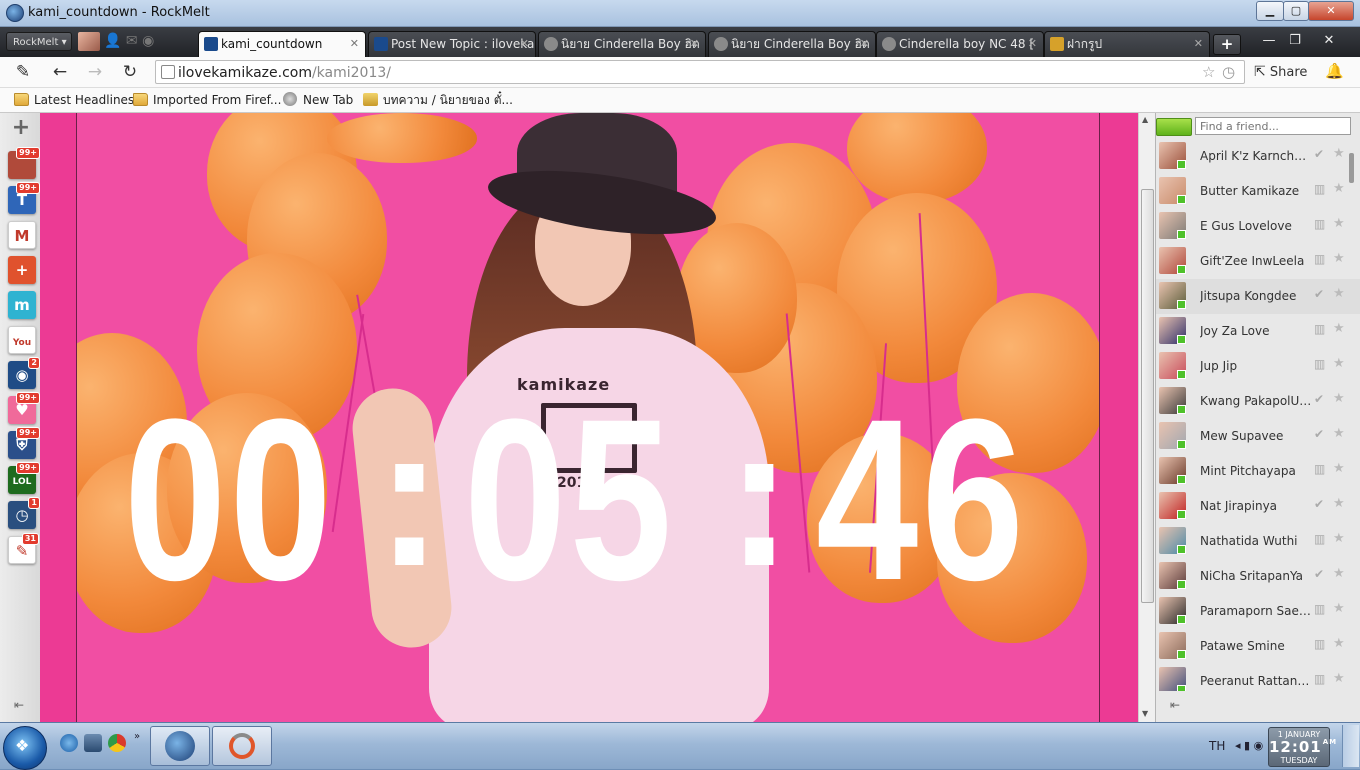 The height and width of the screenshot is (770, 1360). Describe the element at coordinates (1258, 436) in the screenshot. I see `friend-row: Mew Supavee ✔ ★` at that location.